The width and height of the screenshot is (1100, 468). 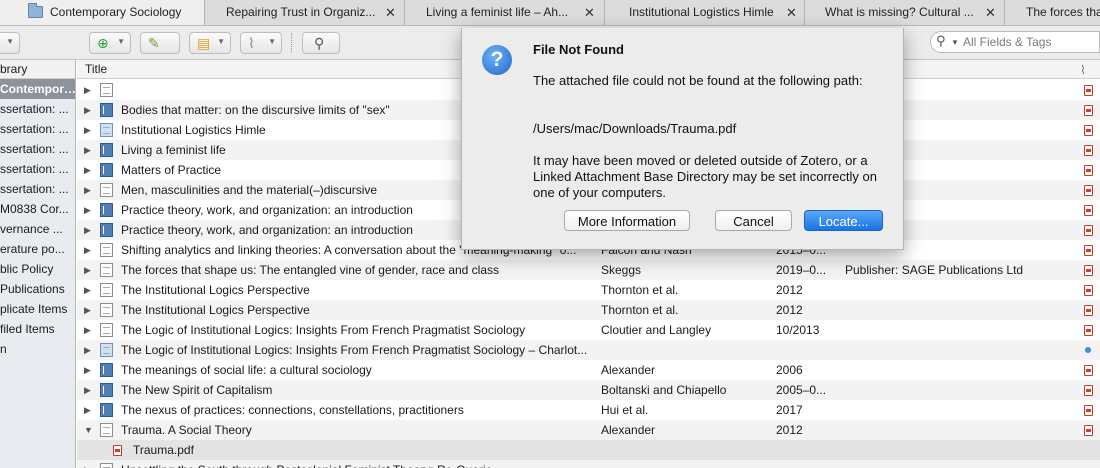 What do you see at coordinates (753, 220) in the screenshot?
I see `cancel-button: Cancel` at bounding box center [753, 220].